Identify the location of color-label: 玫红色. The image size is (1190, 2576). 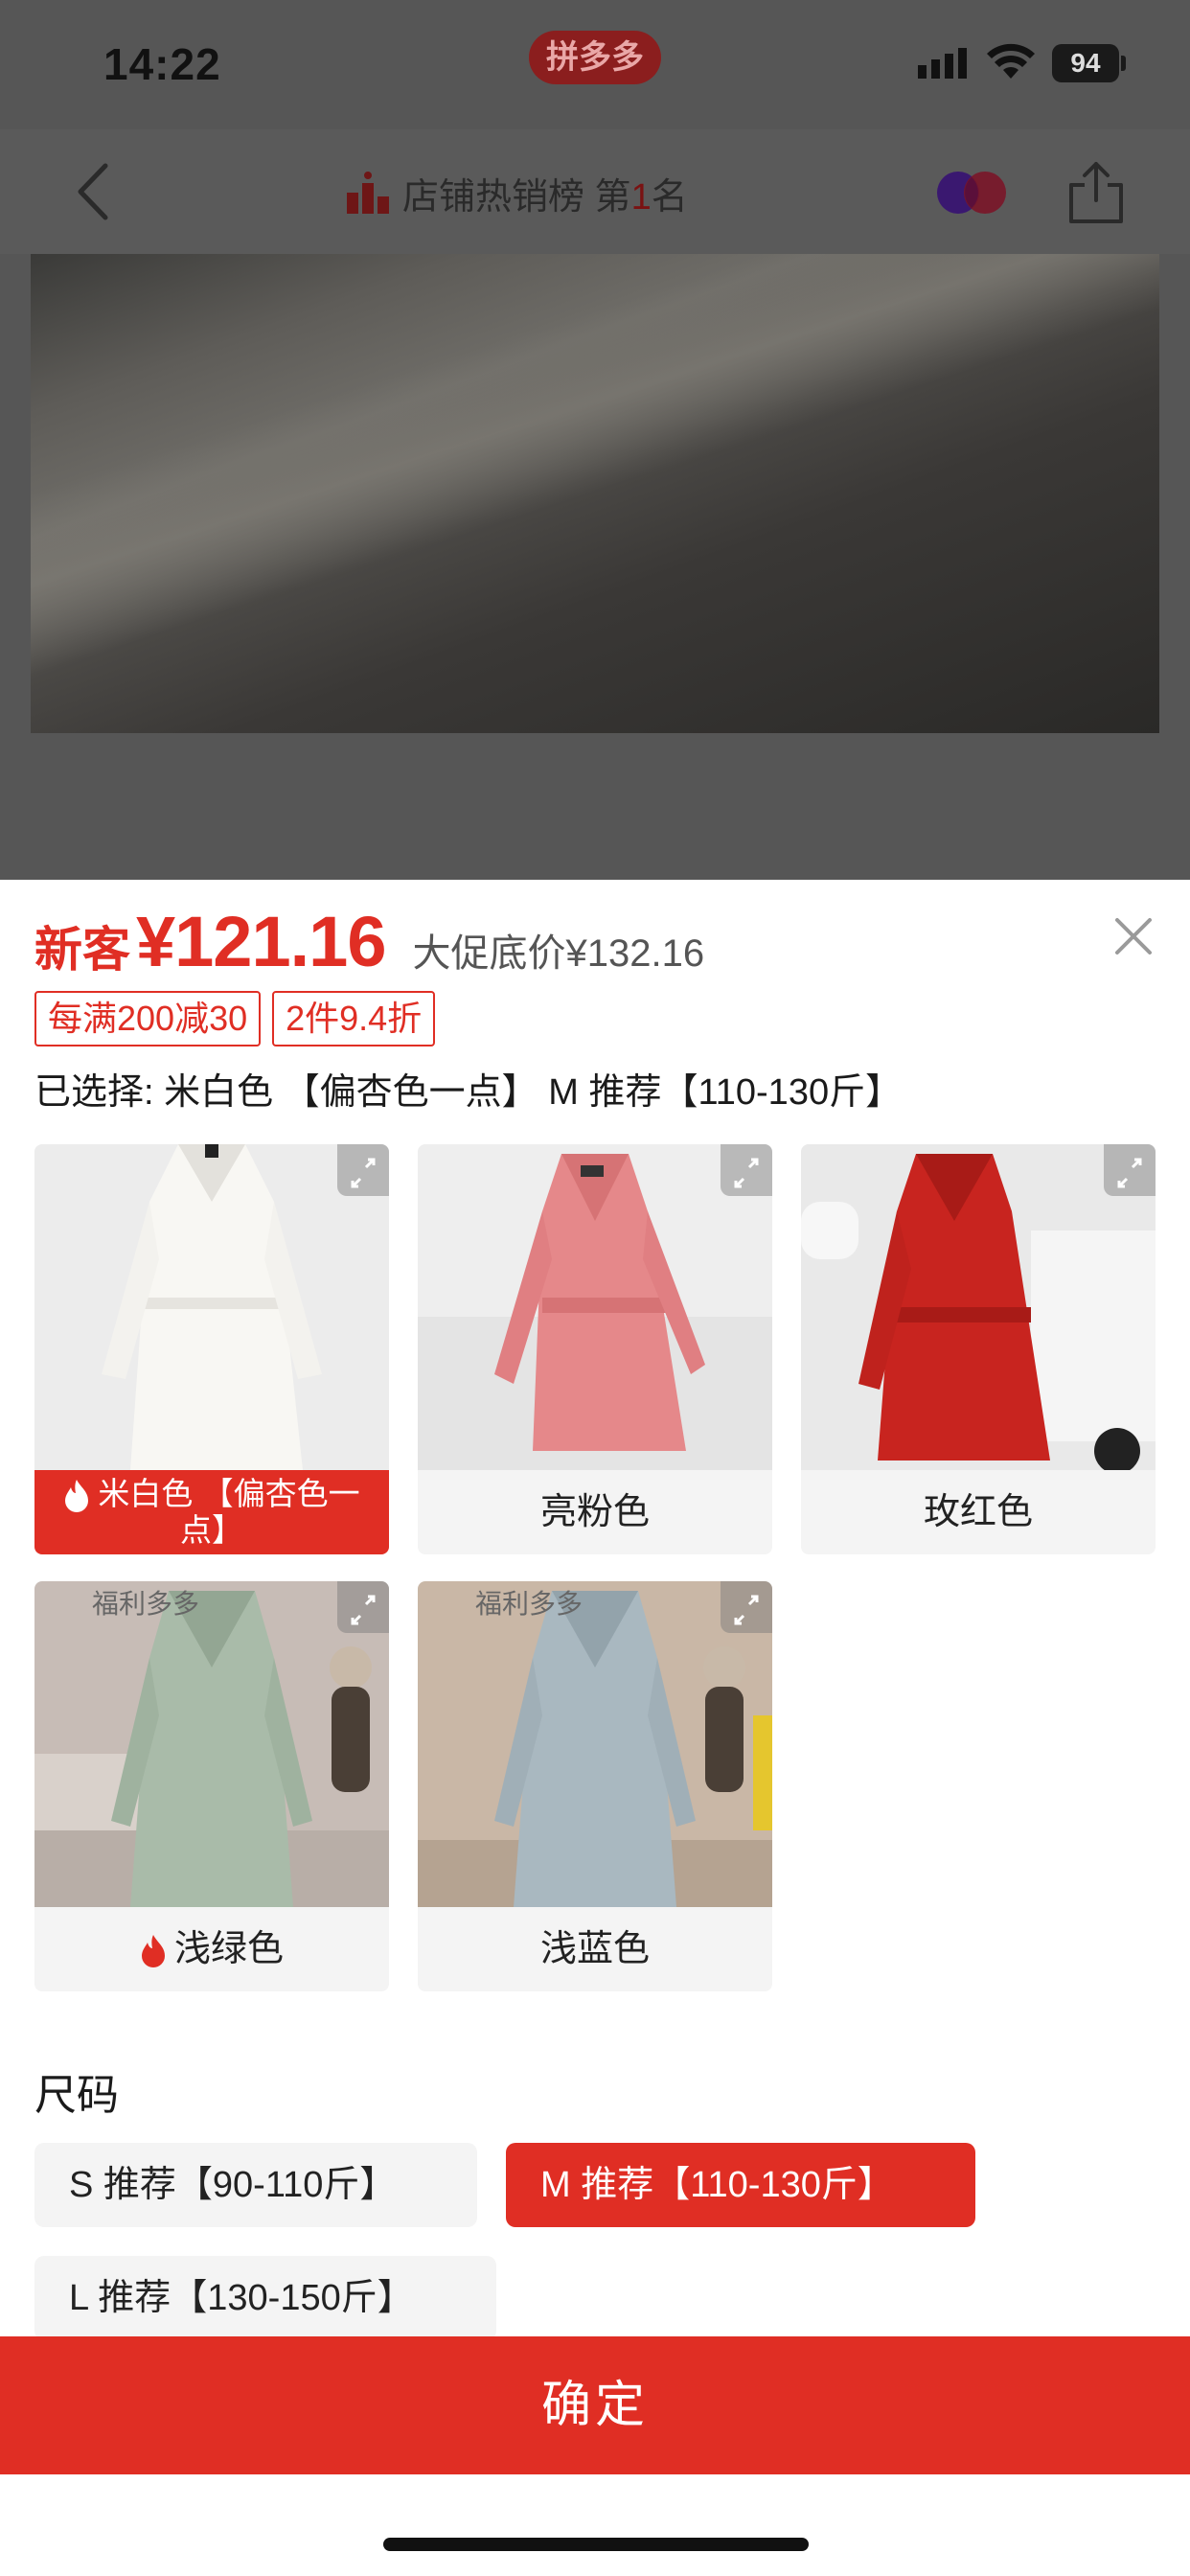
(978, 1512).